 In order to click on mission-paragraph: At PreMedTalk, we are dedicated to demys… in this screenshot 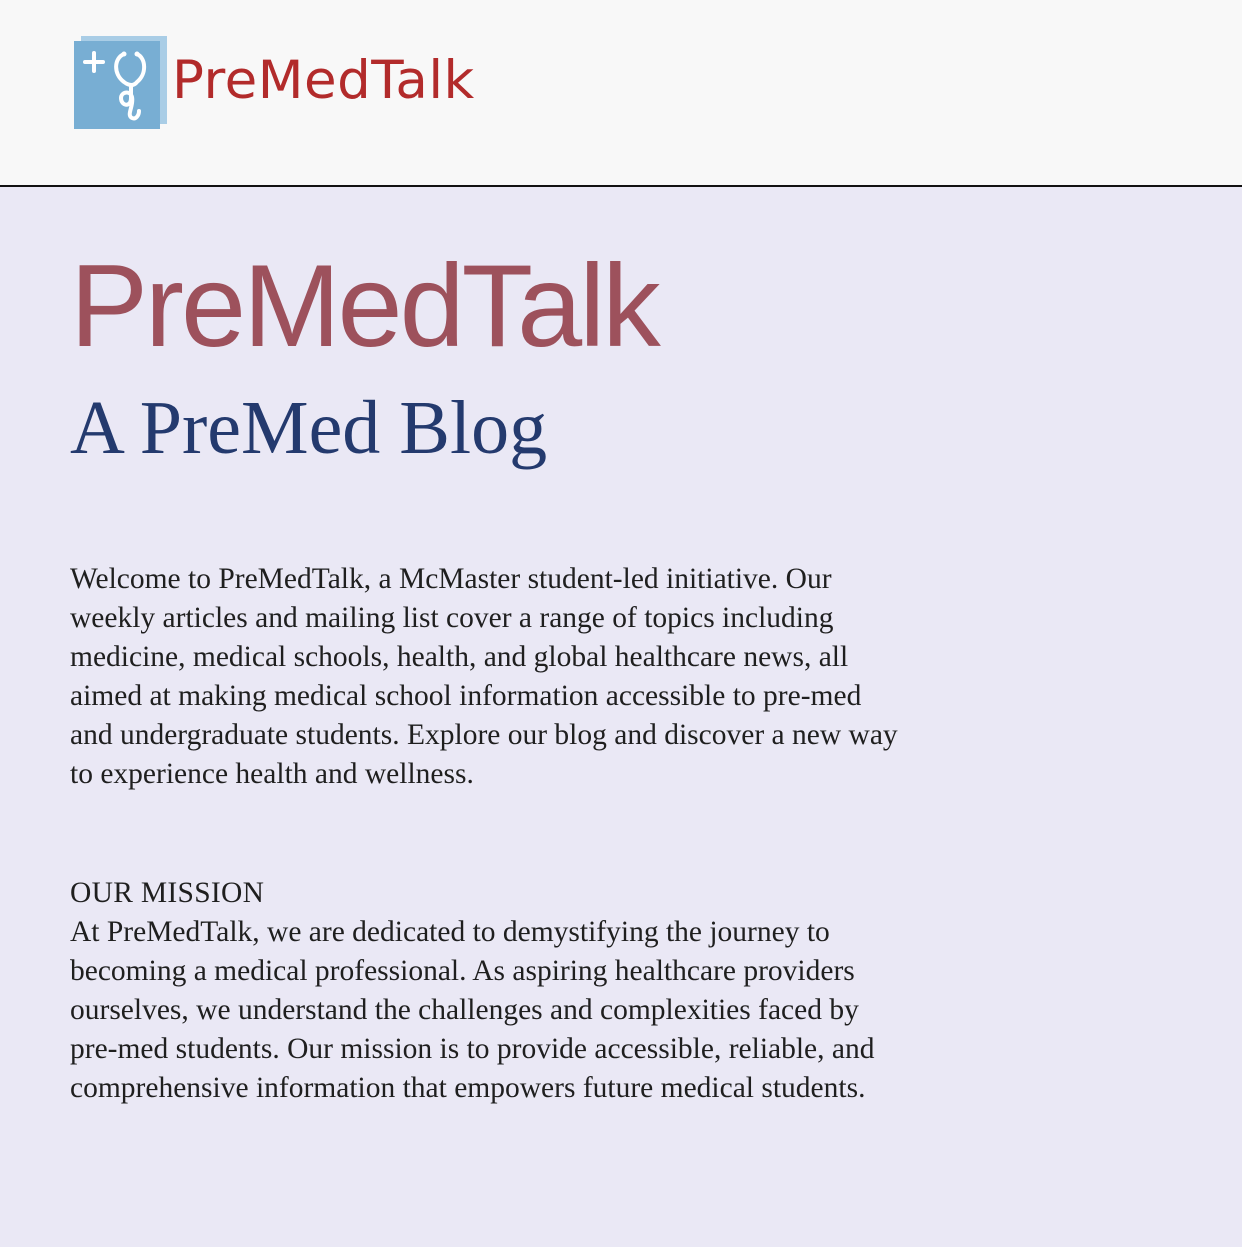, I will do `click(472, 1010)`.